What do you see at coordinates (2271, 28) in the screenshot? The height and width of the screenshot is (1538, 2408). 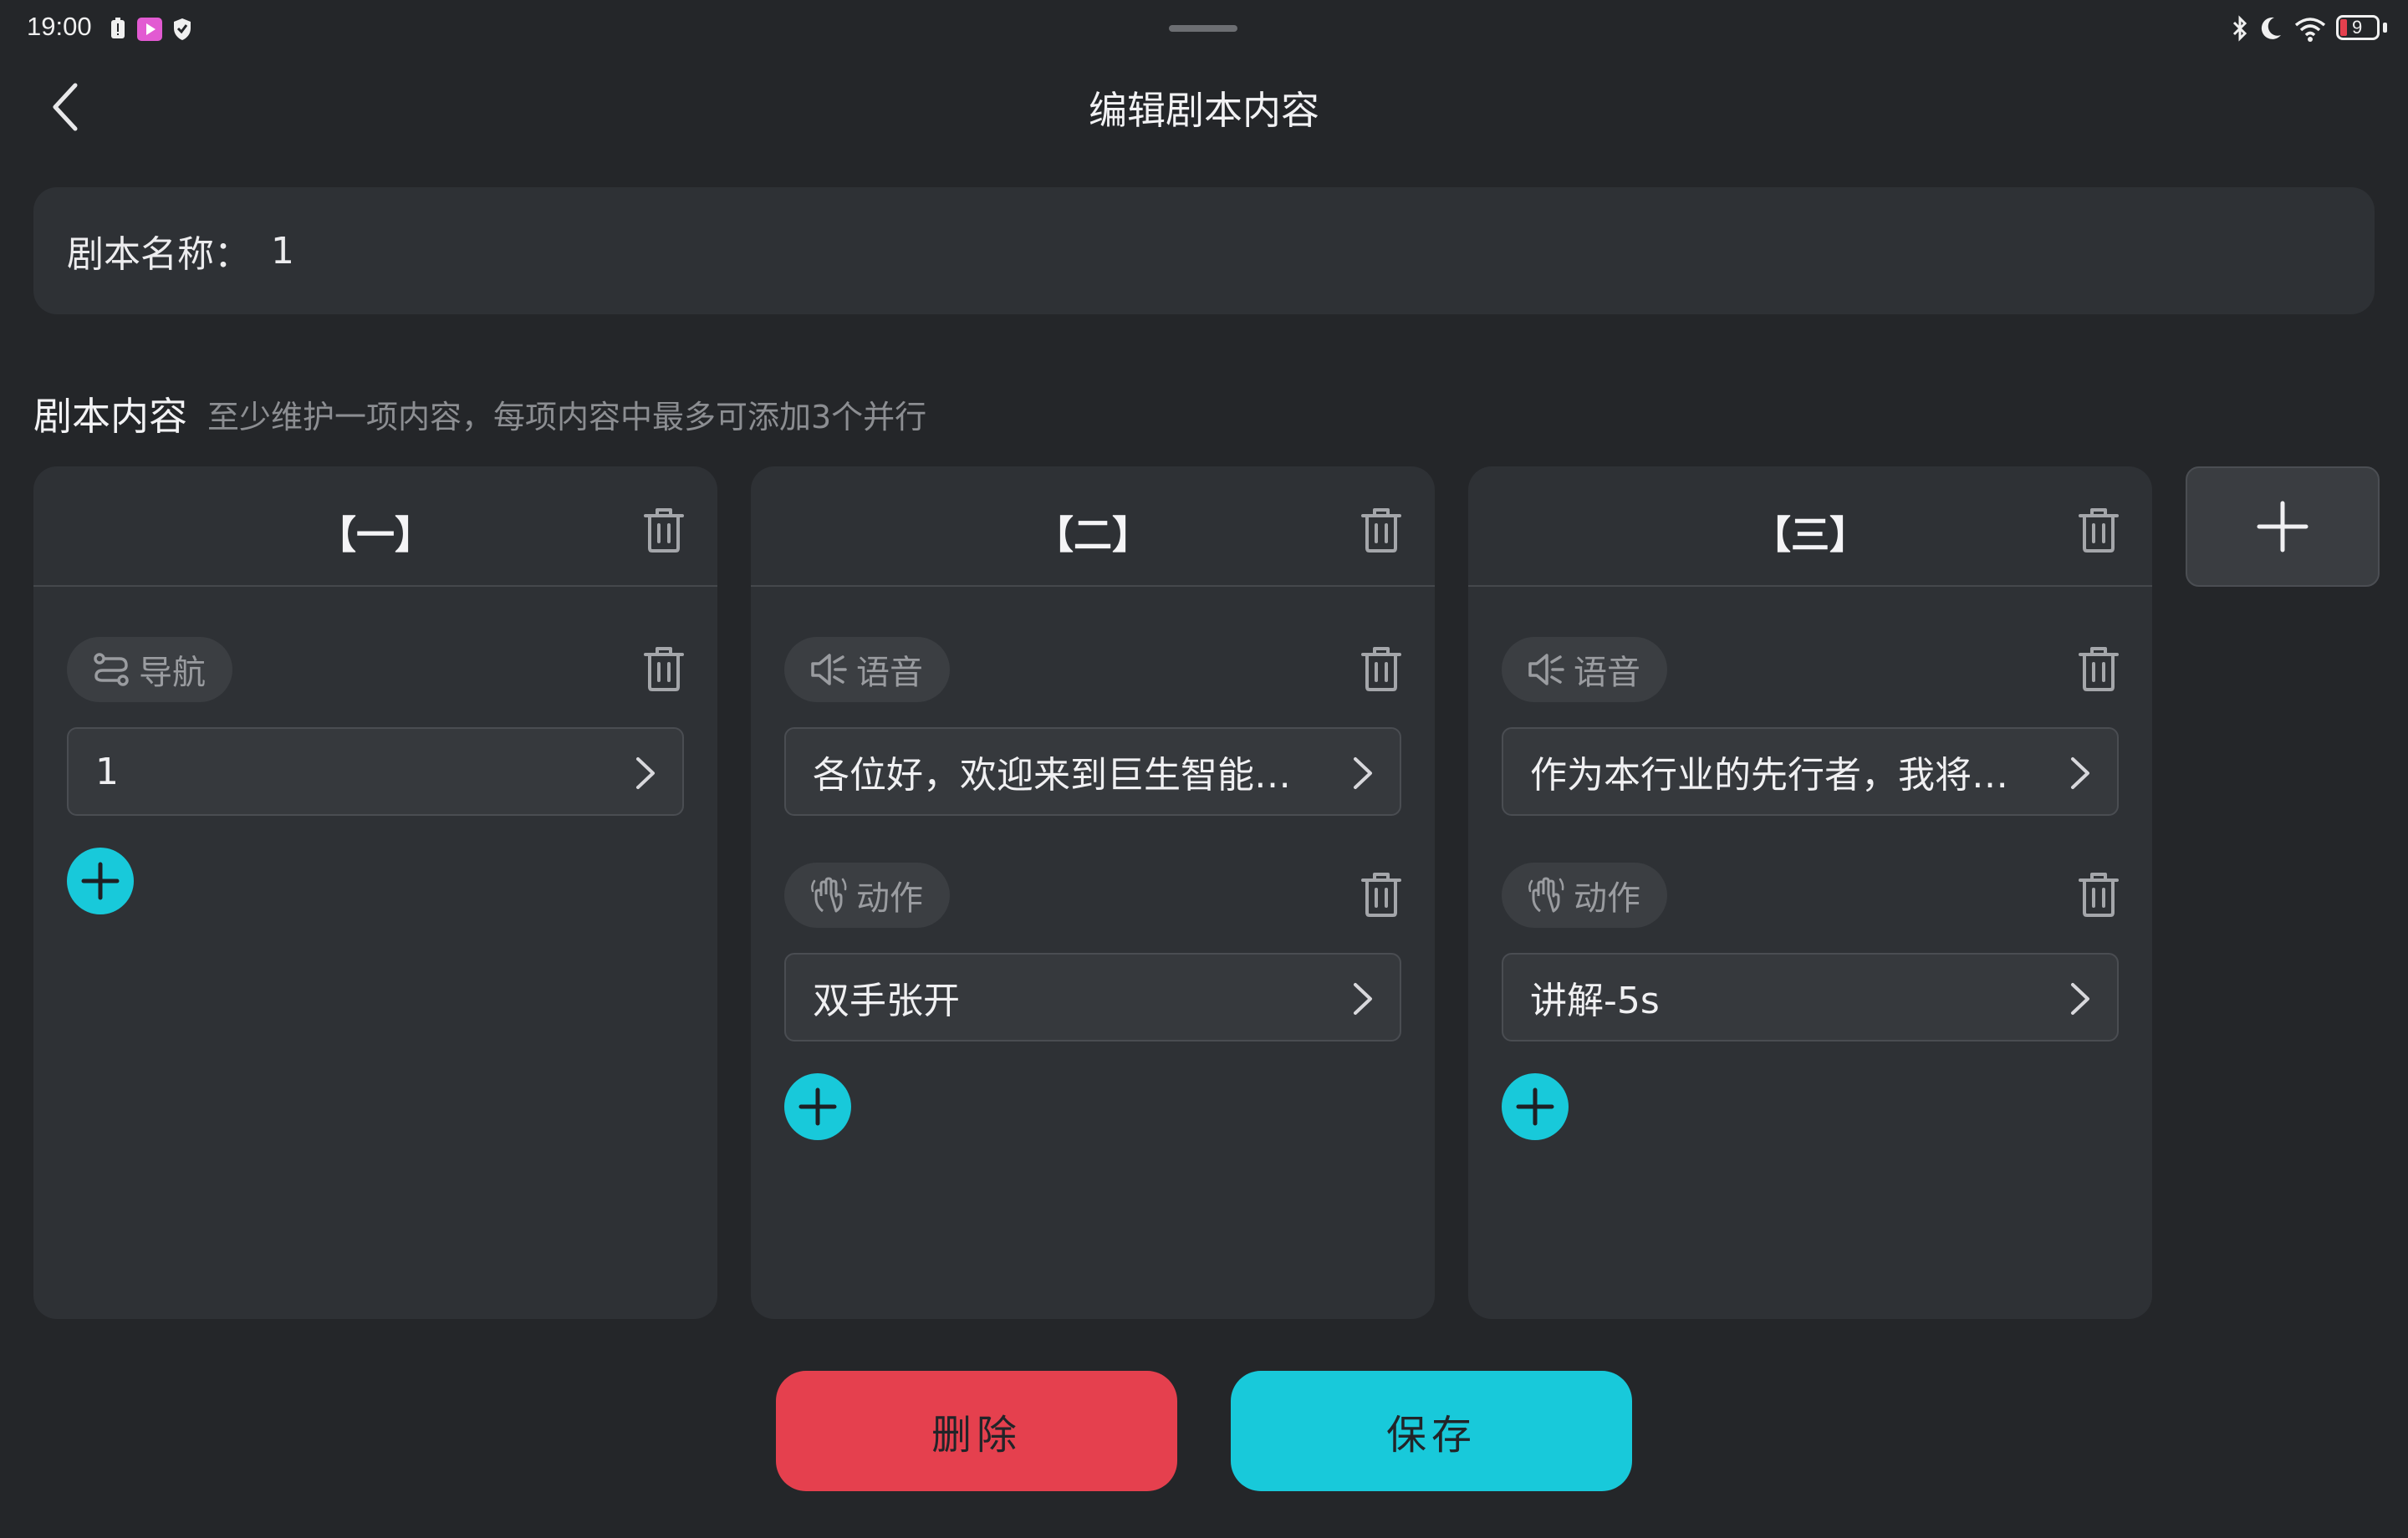 I see `moon-icon` at bounding box center [2271, 28].